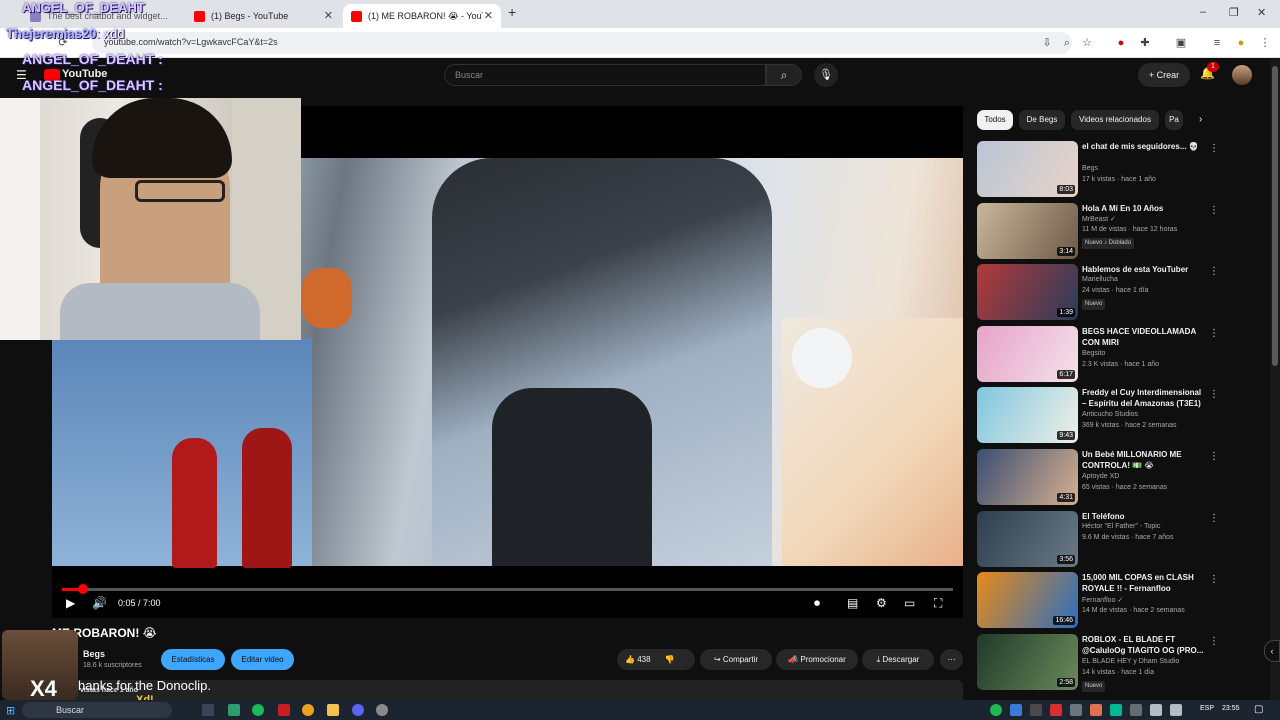  What do you see at coordinates (1203, 12) in the screenshot?
I see `minimize-button: –` at bounding box center [1203, 12].